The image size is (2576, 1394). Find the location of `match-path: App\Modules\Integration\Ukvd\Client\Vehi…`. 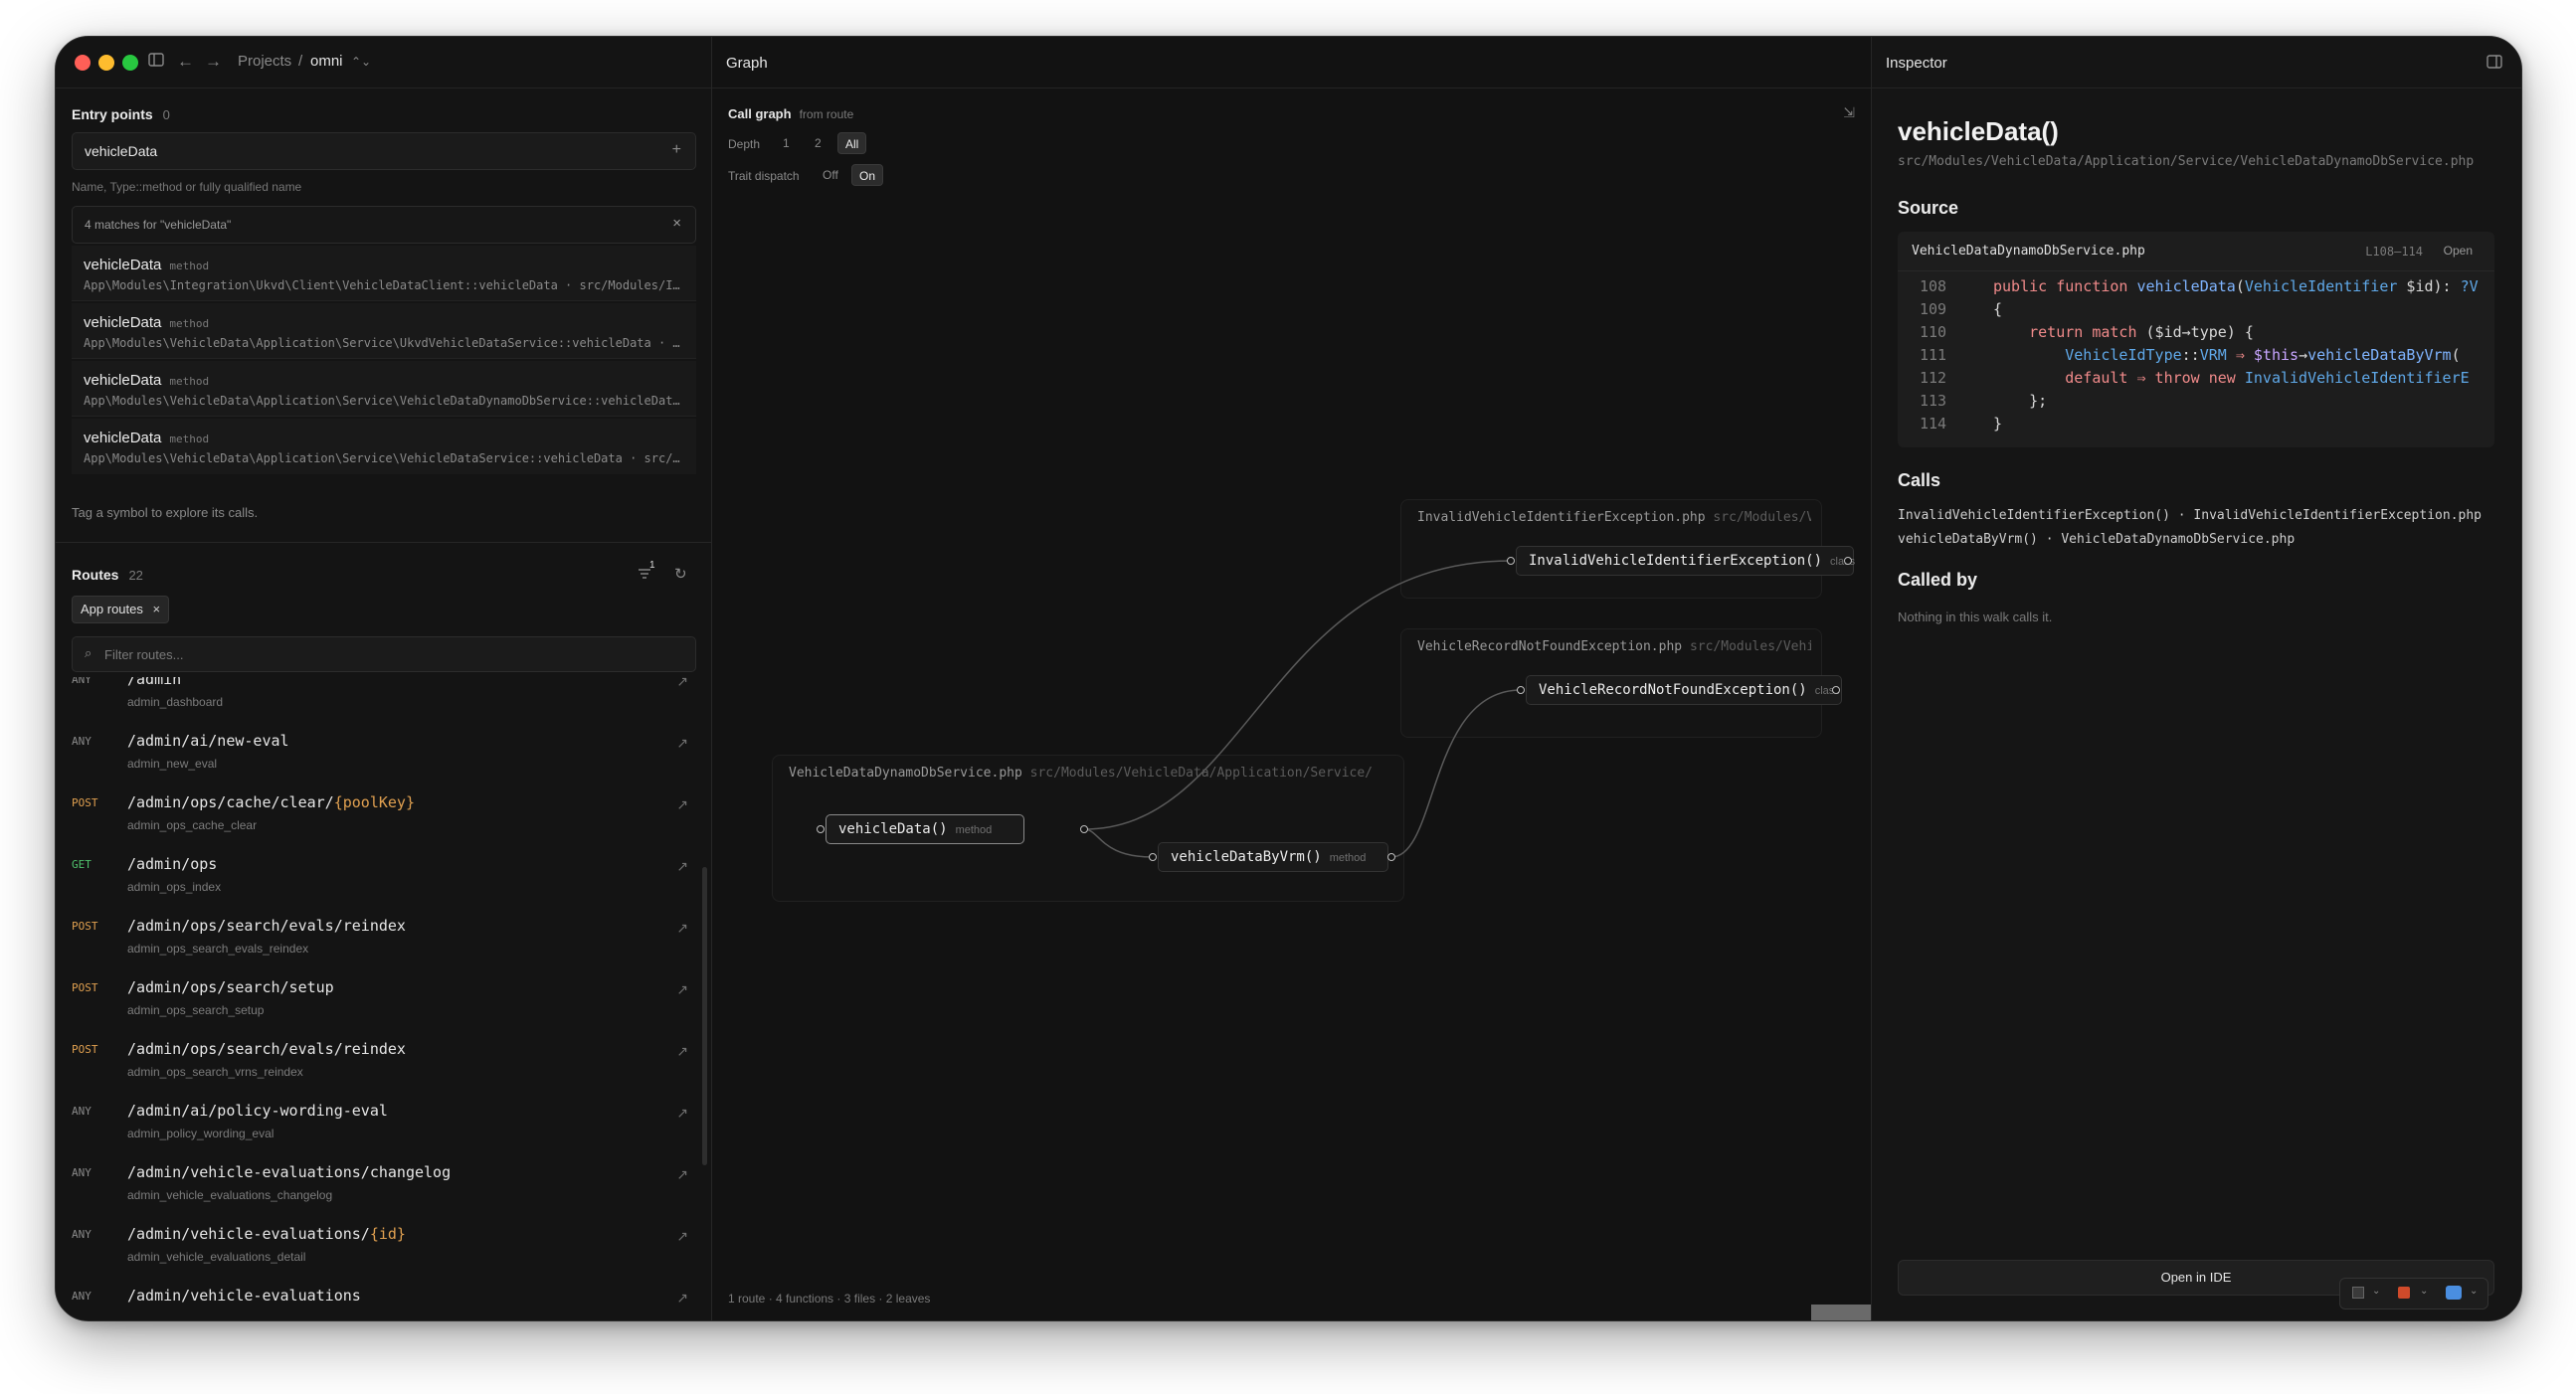

match-path: App\Modules\Integration\Ukvd\Client\Vehi… is located at coordinates (385, 285).